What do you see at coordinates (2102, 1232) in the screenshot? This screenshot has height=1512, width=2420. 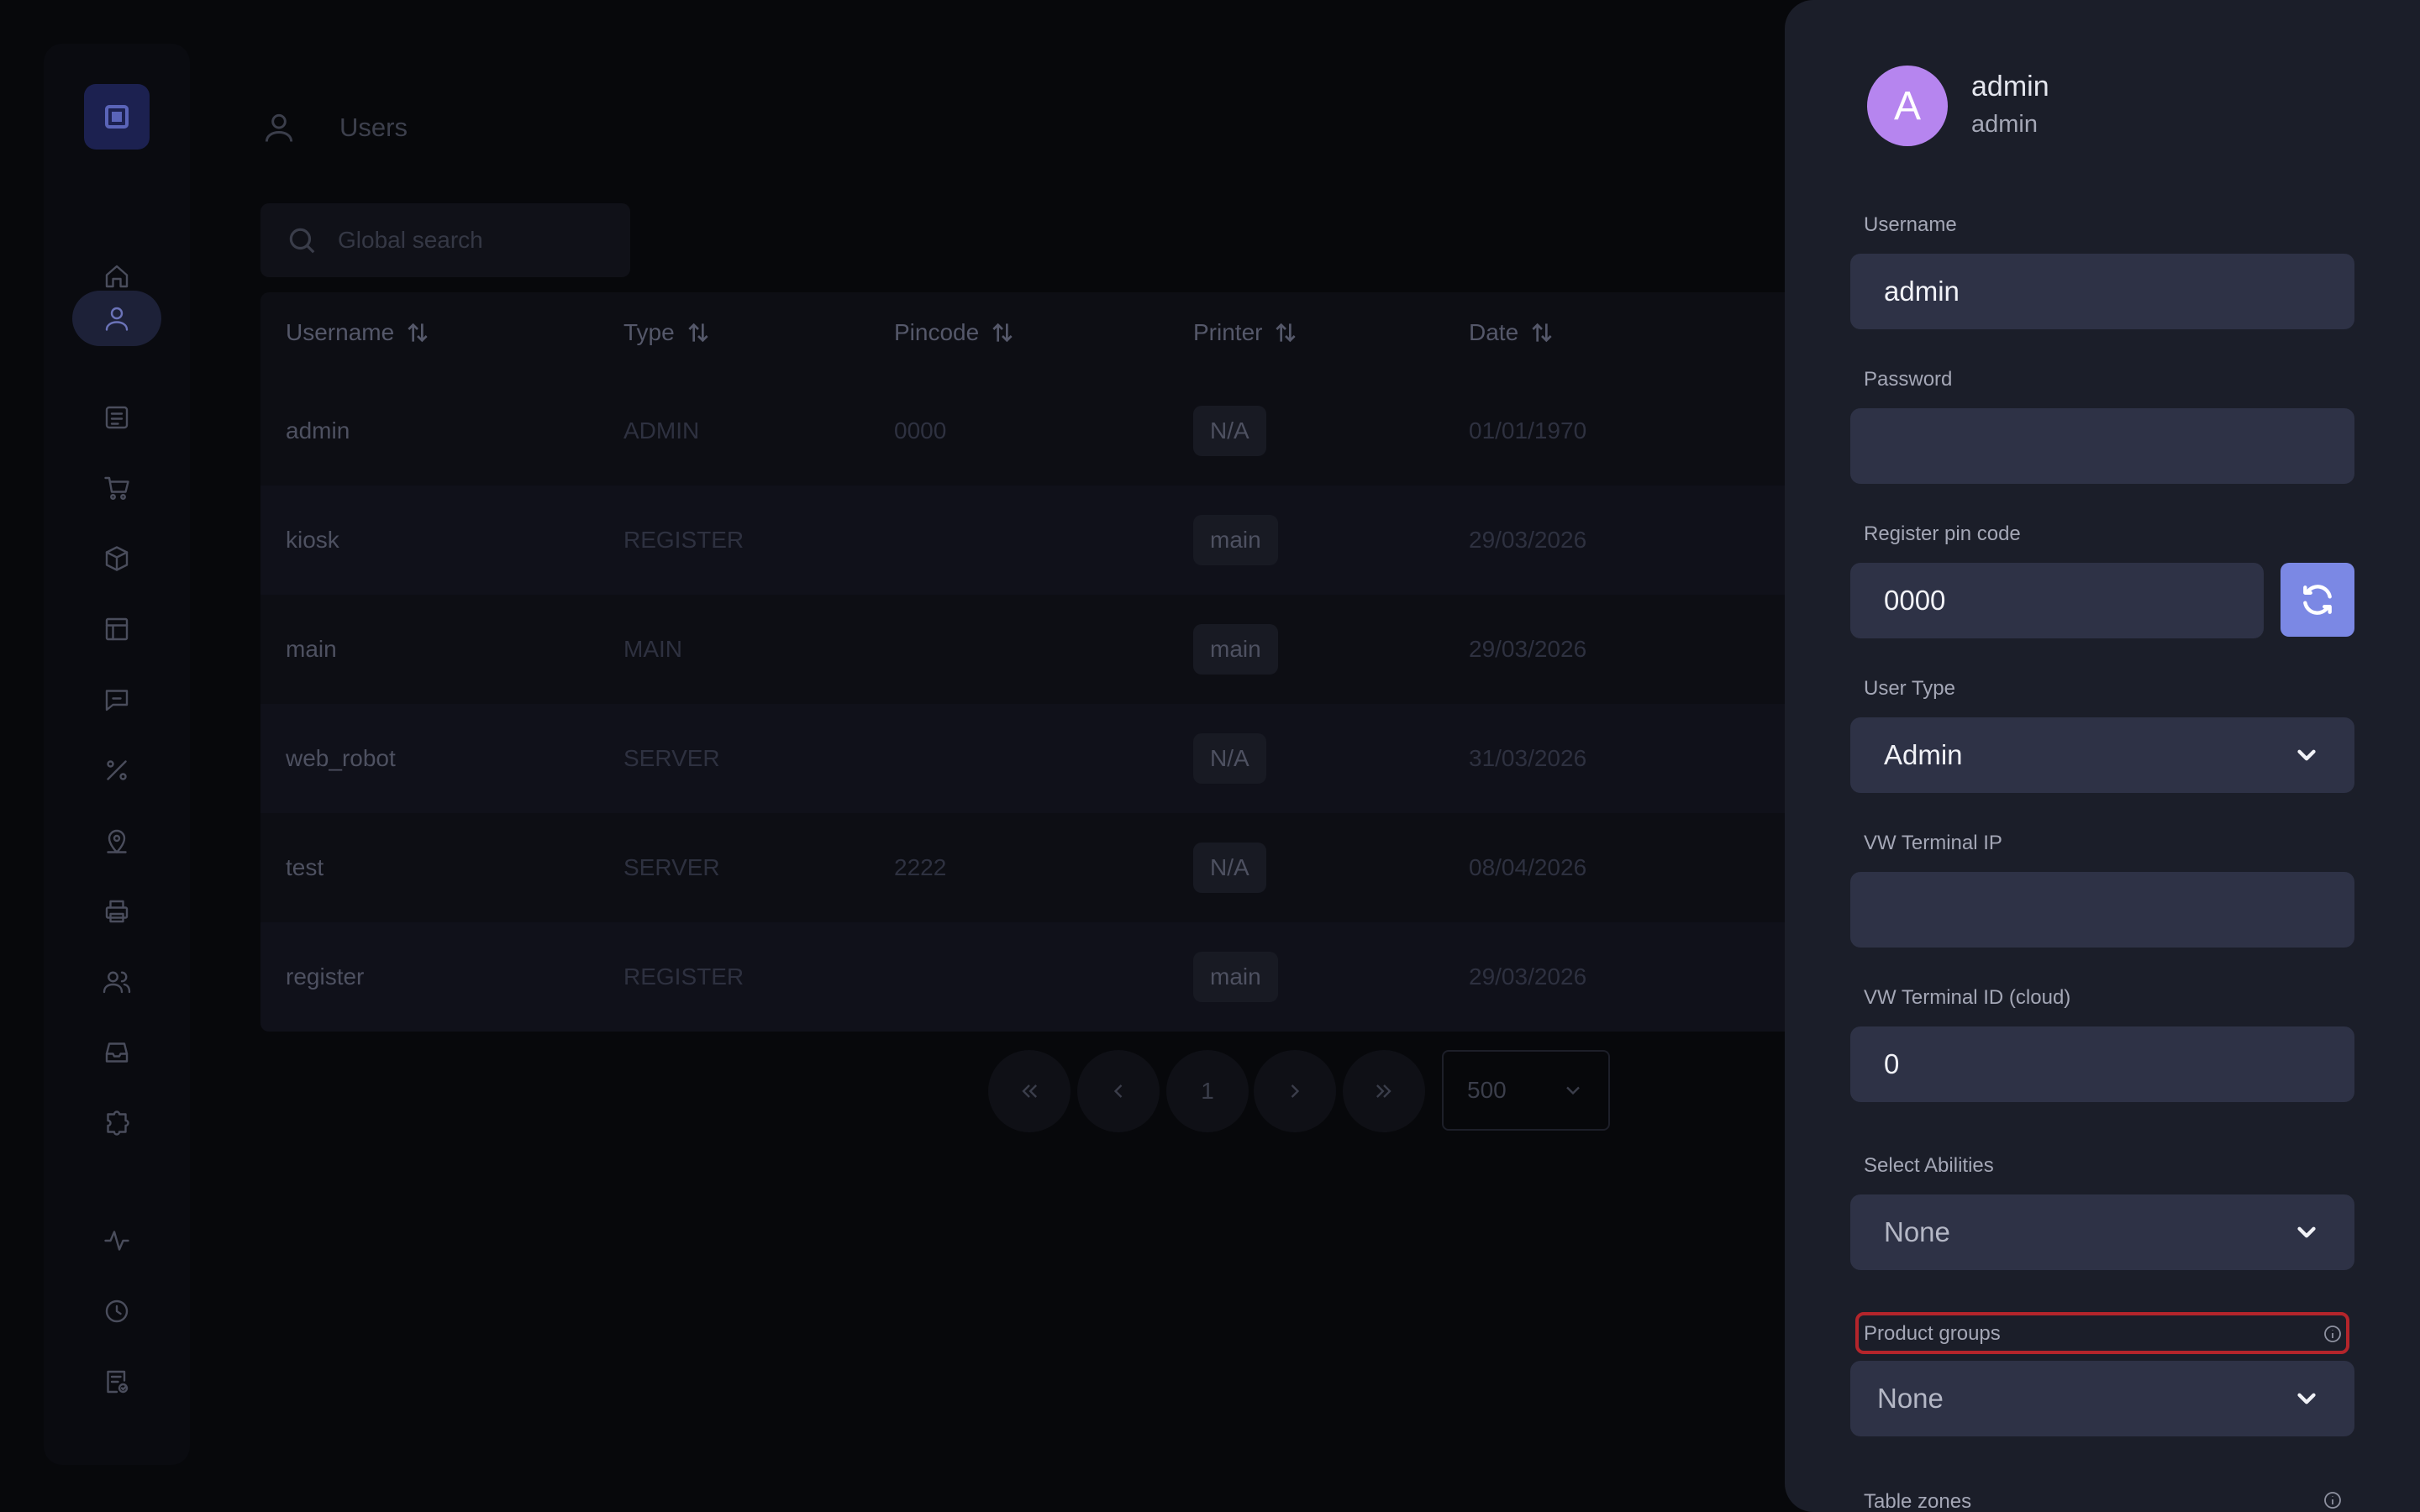 I see `abilities-select: None` at bounding box center [2102, 1232].